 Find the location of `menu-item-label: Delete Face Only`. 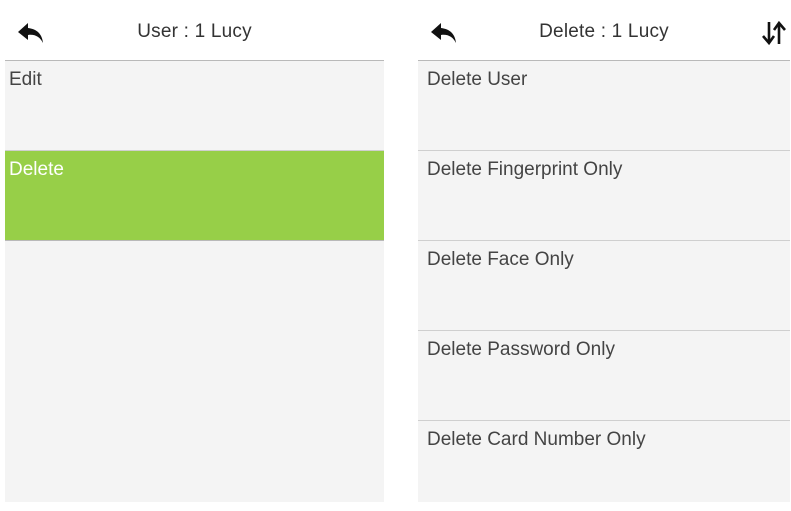

menu-item-label: Delete Face Only is located at coordinates (500, 259).